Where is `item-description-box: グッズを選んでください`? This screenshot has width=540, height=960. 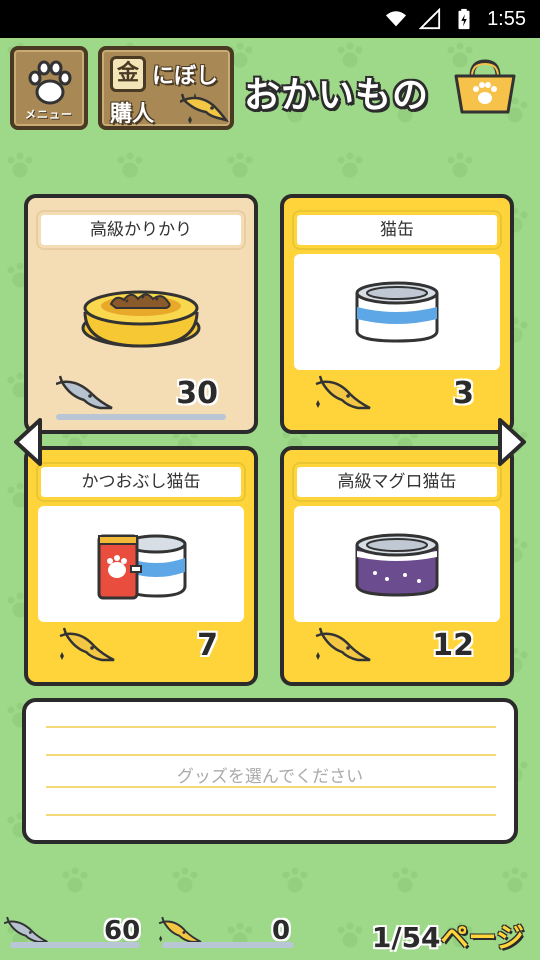 item-description-box: グッズを選んでください is located at coordinates (270, 771).